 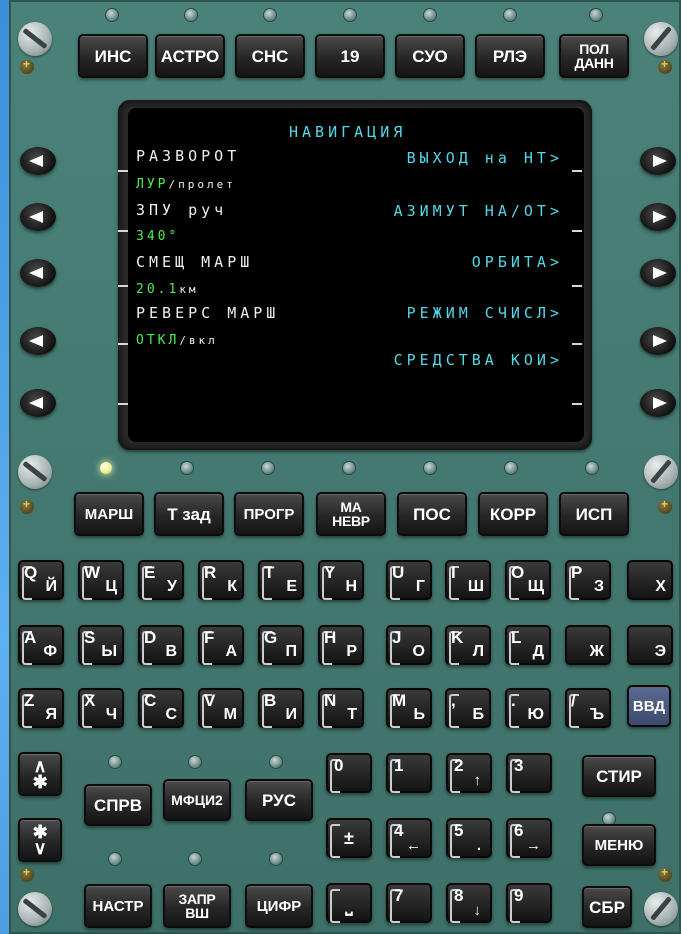 I want to click on key-g-1-4: GП, so click(x=281, y=645).